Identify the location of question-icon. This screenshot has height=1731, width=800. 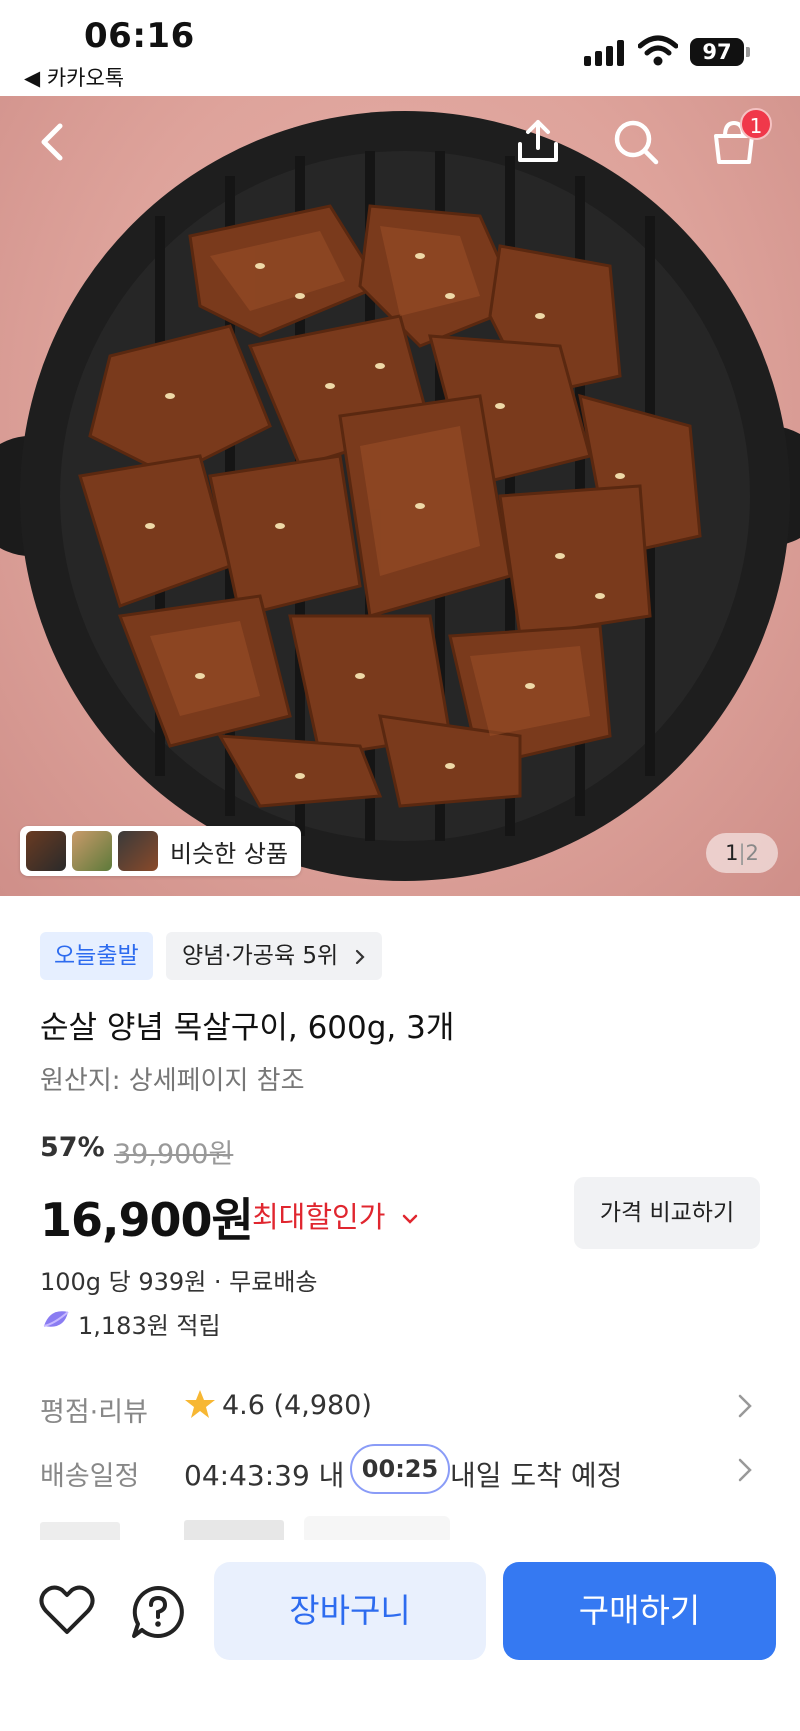
(158, 1612).